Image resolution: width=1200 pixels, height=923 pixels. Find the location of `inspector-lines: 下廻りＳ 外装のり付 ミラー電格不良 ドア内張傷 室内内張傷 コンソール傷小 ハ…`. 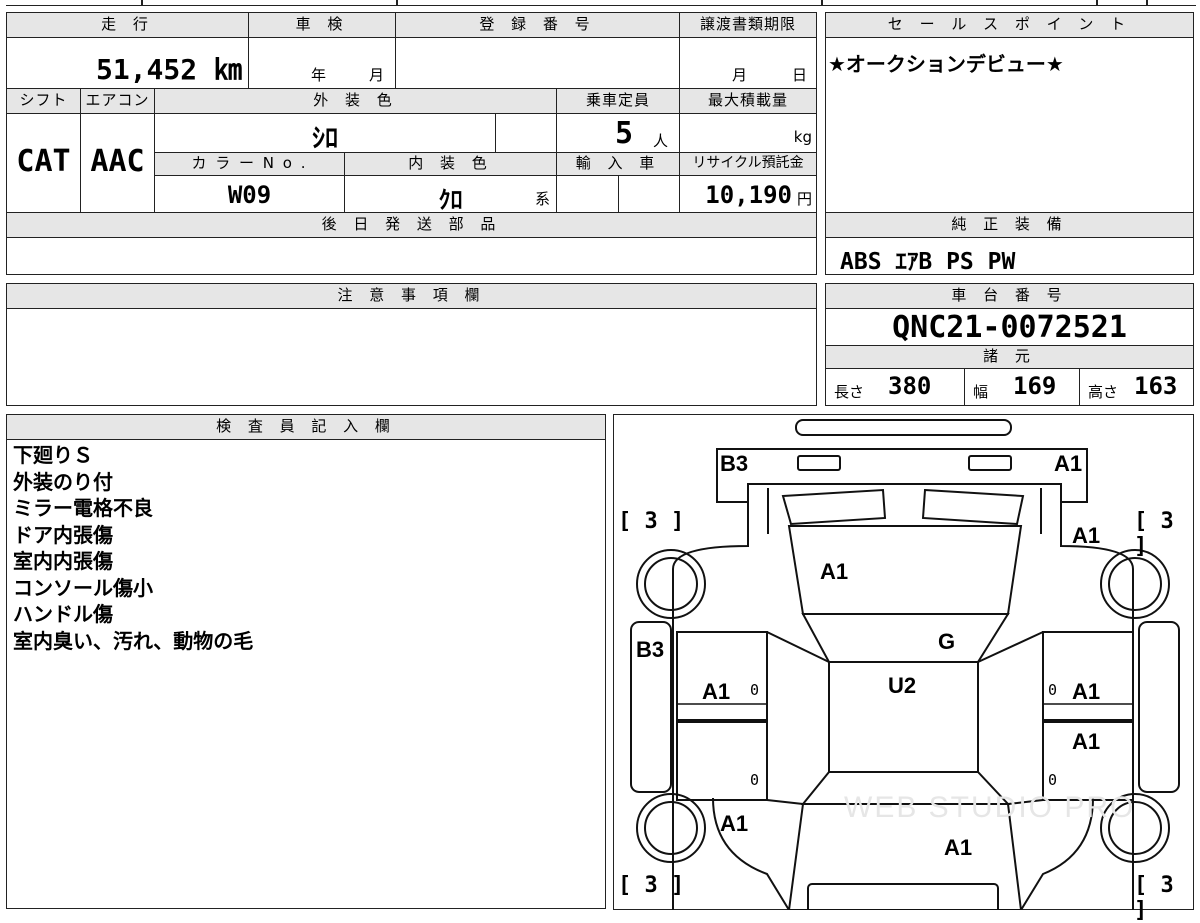

inspector-lines: 下廻りＳ 外装のり付 ミラー電格不良 ドア内張傷 室内内張傷 コンソール傷小 ハ… is located at coordinates (133, 548).